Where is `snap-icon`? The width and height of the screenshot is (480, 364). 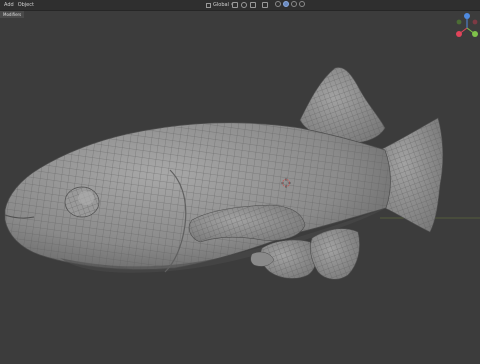 snap-icon is located at coordinates (244, 5).